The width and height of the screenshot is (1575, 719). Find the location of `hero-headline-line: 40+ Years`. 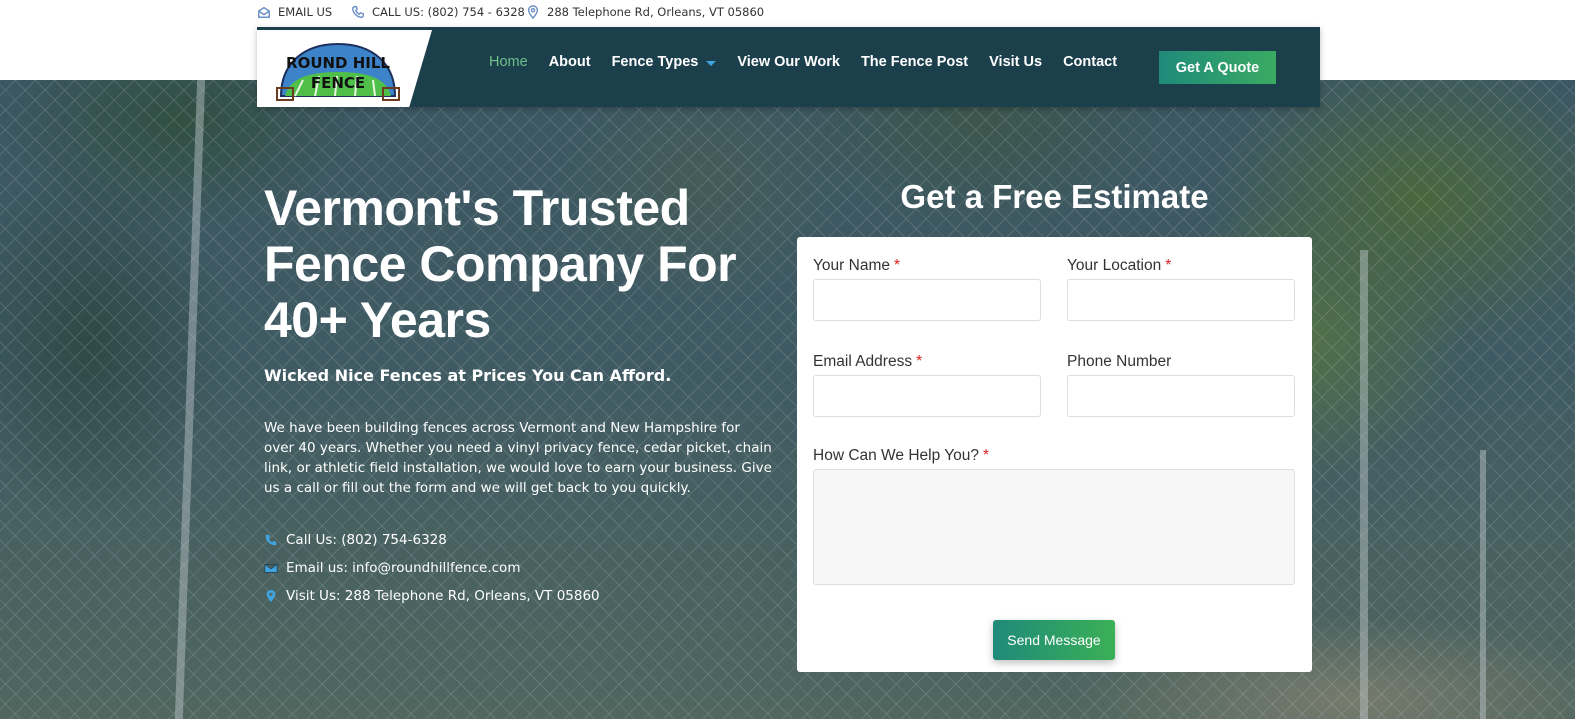

hero-headline-line: 40+ Years is located at coordinates (377, 320).